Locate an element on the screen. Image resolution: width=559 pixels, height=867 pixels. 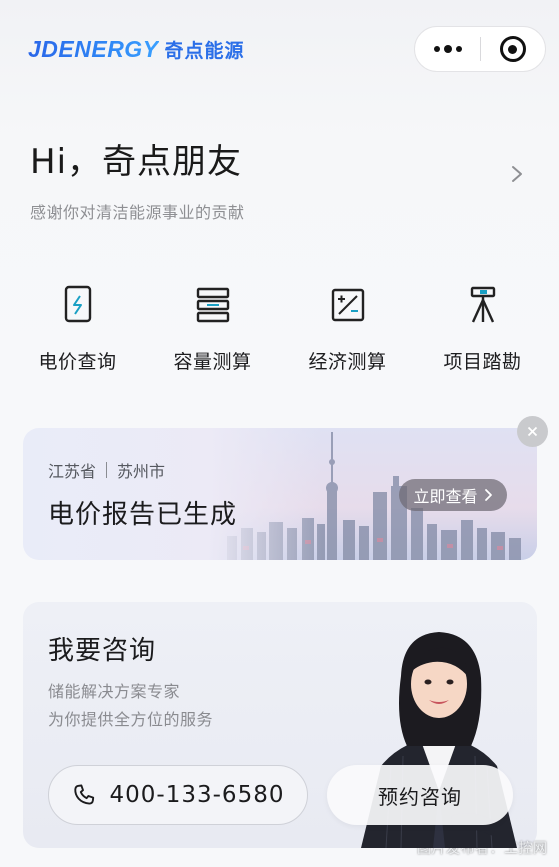
close-icon is located at coordinates (532, 431).